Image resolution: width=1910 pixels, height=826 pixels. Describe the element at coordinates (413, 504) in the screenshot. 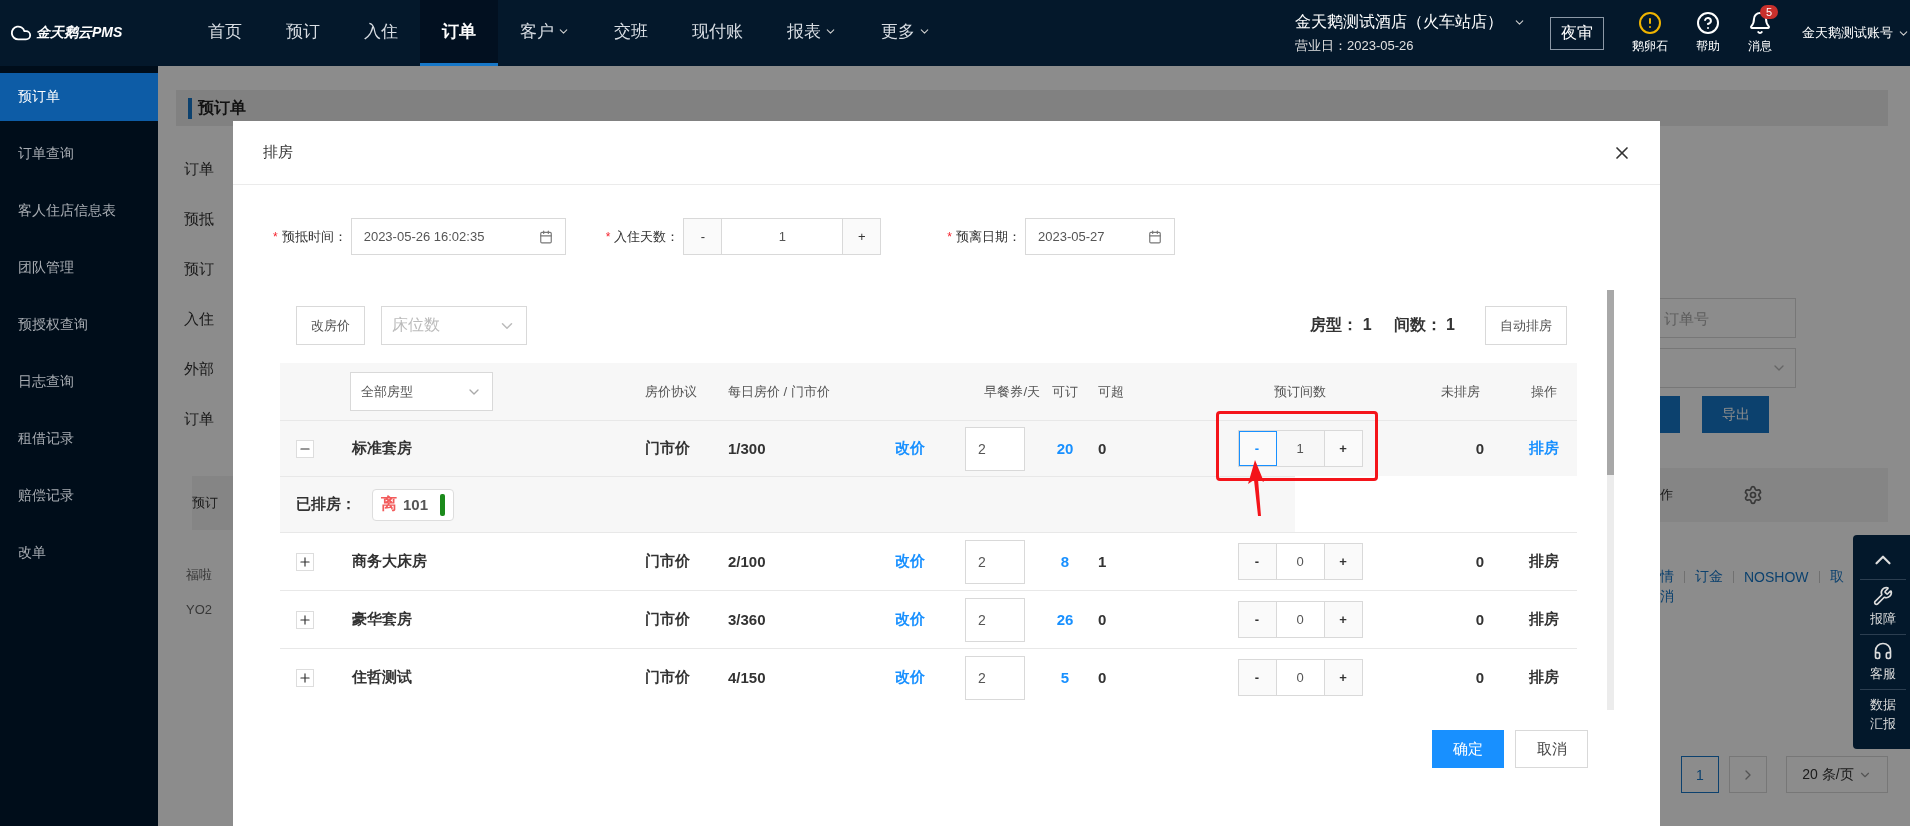

I see `room-chip: 离 101` at that location.